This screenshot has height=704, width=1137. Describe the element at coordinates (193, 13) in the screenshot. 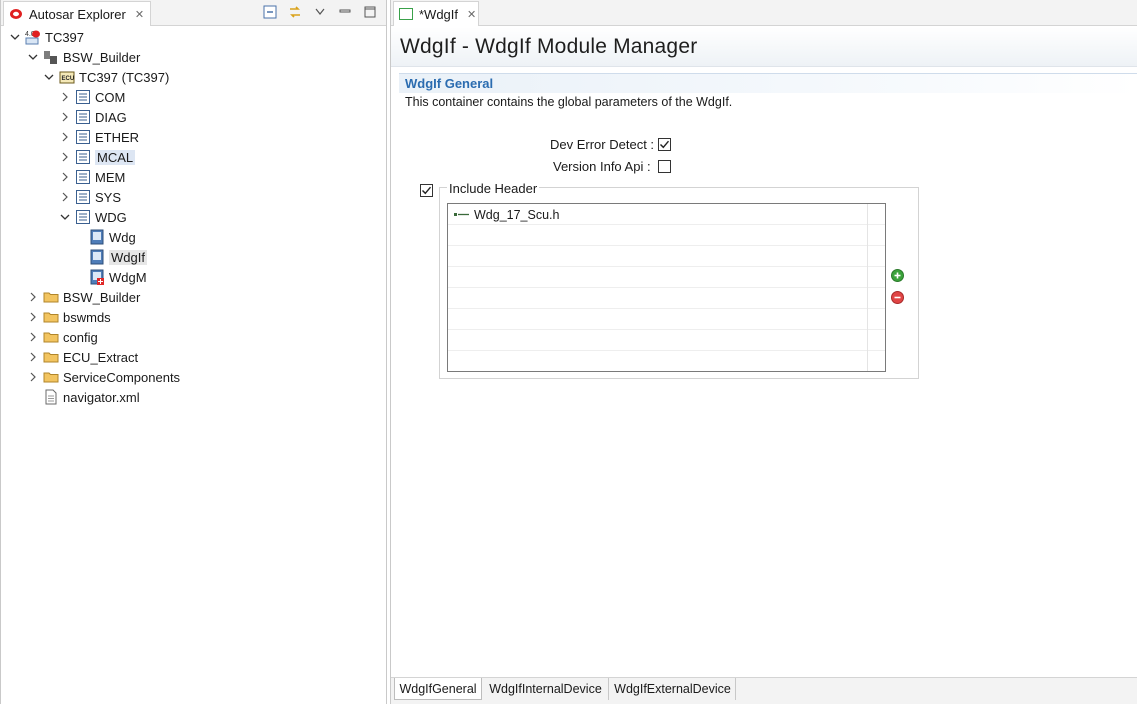

I see `explorer-tabbar: Autosar Explorer ✕` at that location.